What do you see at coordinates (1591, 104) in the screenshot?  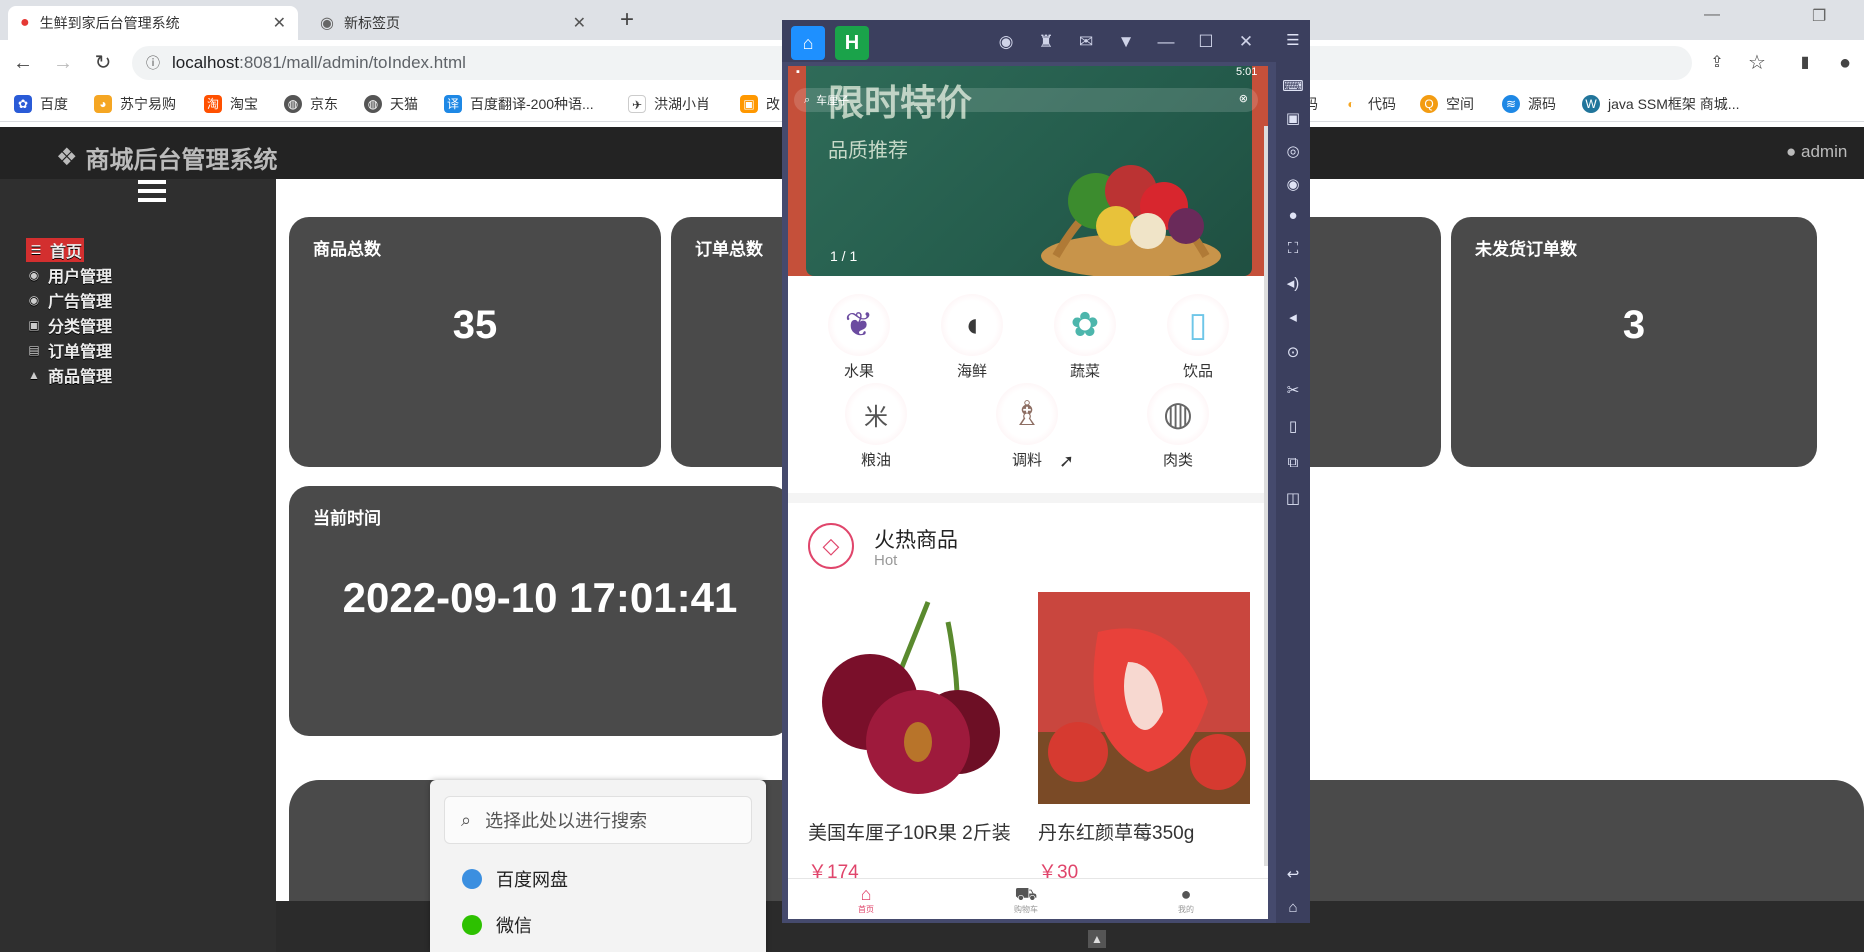 I see `wordpress-icon: W` at bounding box center [1591, 104].